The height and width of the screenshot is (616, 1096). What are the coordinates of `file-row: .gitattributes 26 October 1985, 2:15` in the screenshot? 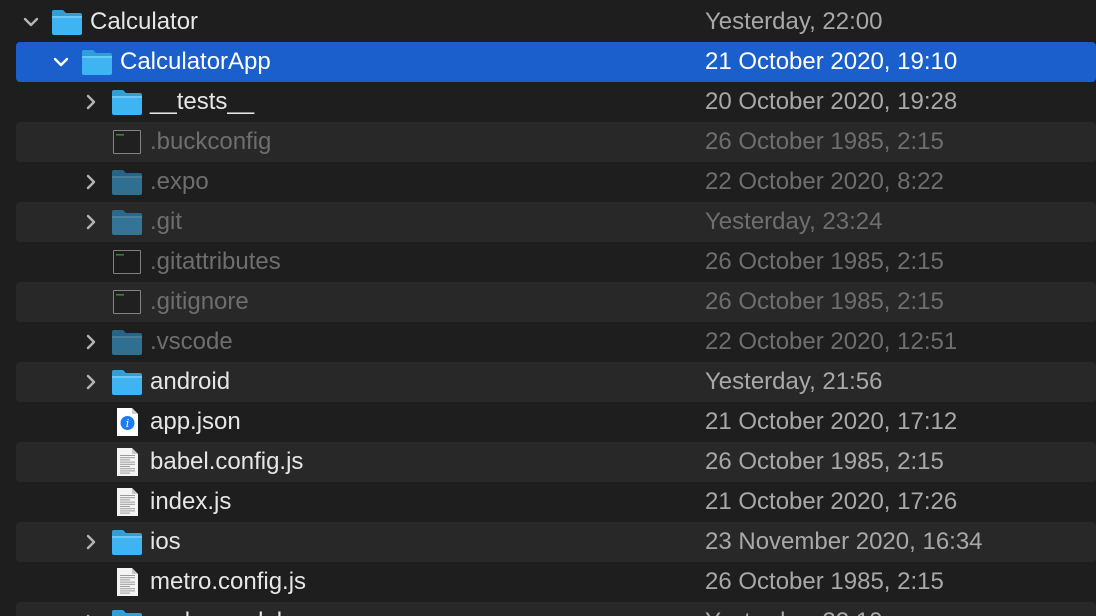 It's located at (556, 262).